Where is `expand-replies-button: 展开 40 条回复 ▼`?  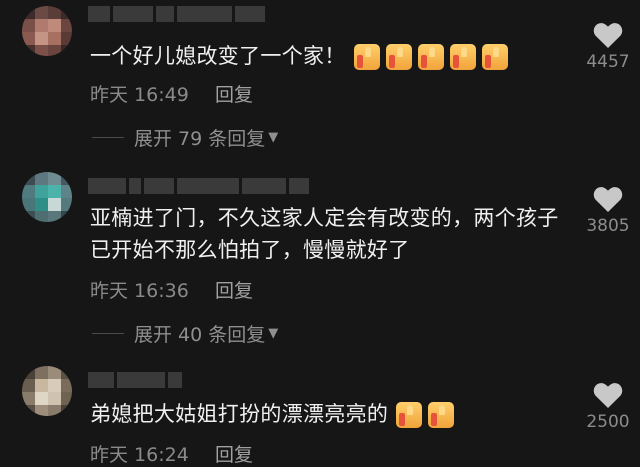 expand-replies-button: 展开 40 条回复 ▼ is located at coordinates (185, 333).